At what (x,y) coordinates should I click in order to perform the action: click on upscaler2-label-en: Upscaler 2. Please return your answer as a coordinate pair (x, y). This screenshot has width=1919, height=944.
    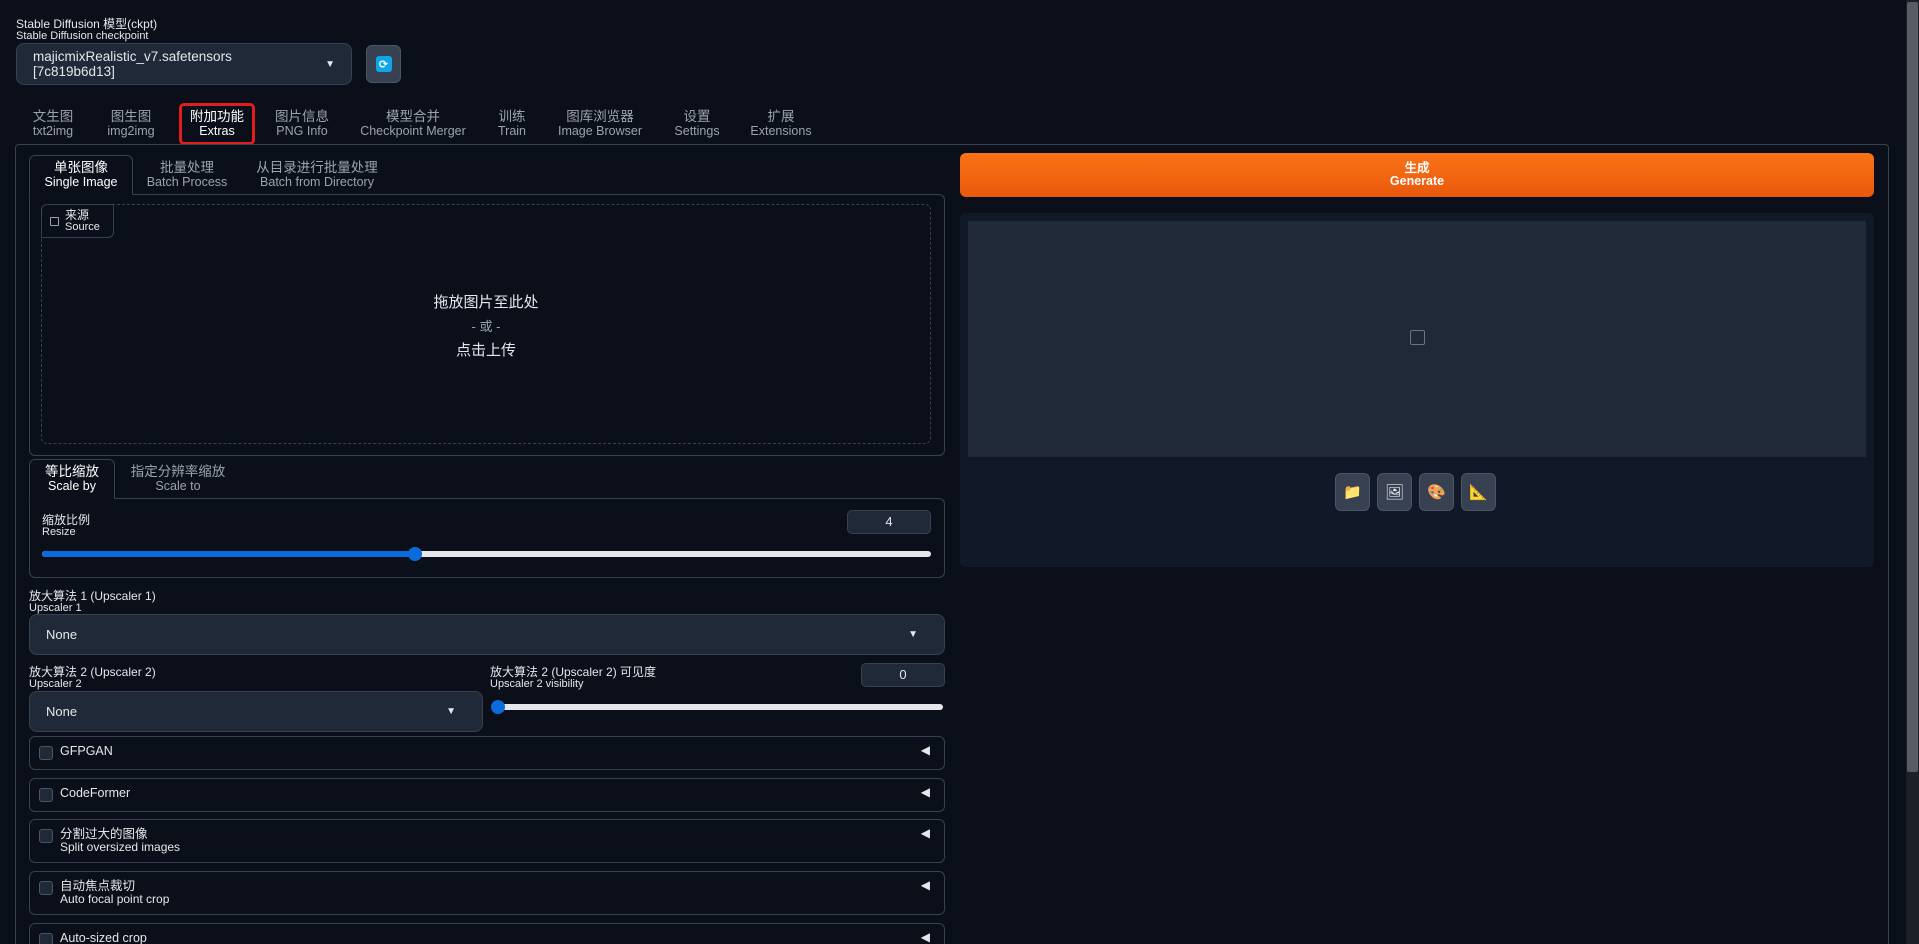
    Looking at the image, I should click on (55, 683).